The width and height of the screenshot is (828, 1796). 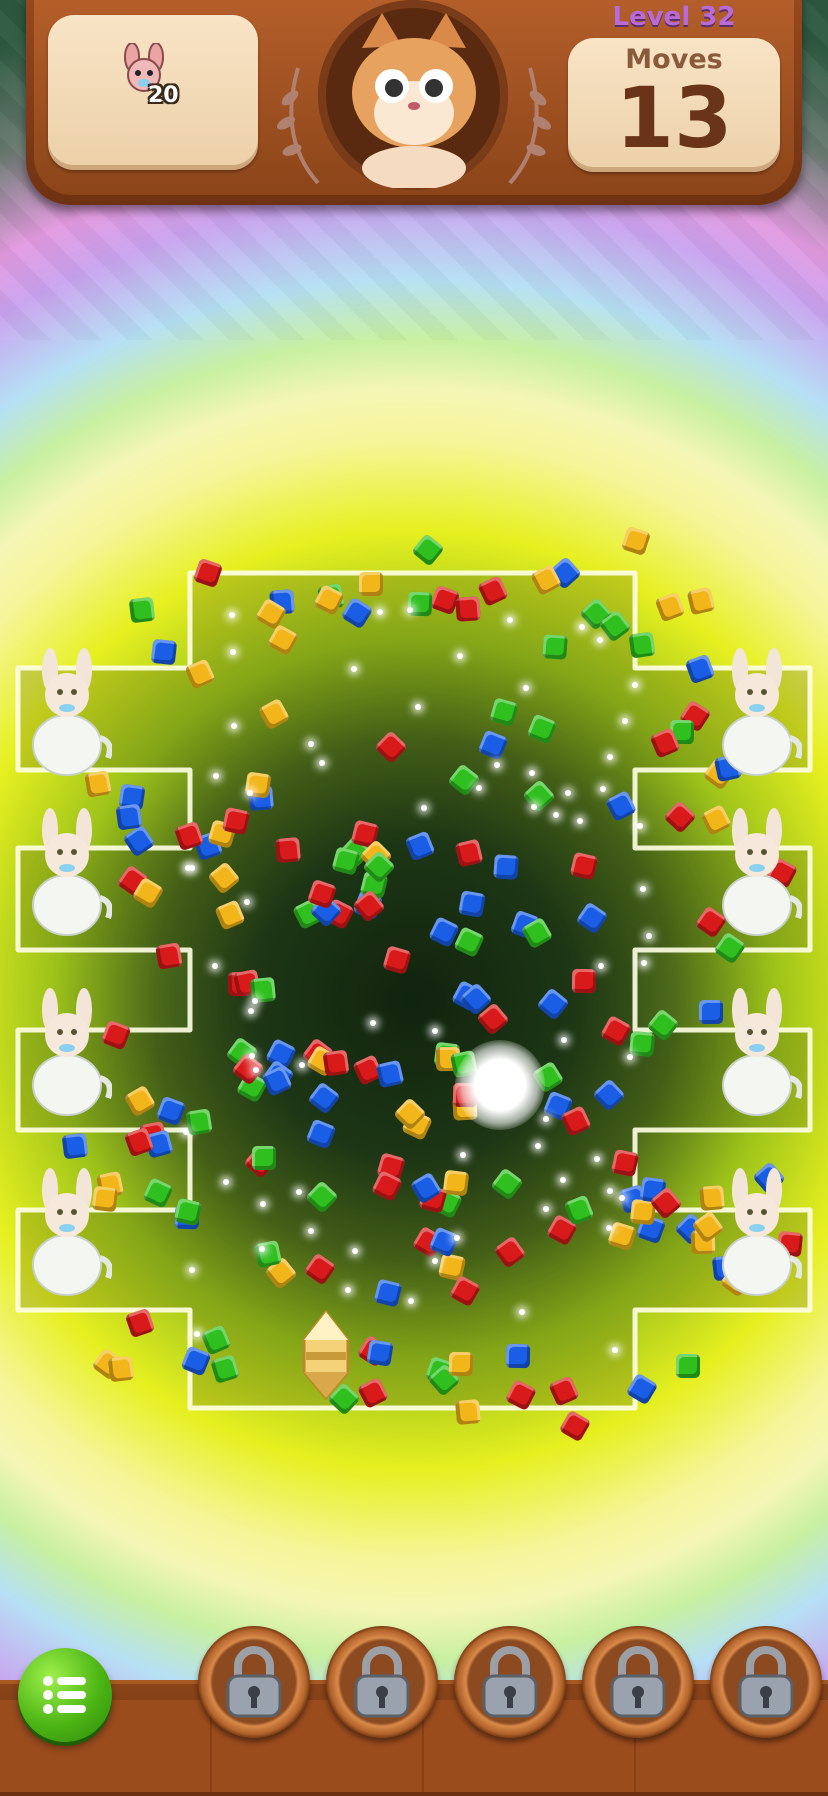 I want to click on cat-avatar, so click(x=414, y=100).